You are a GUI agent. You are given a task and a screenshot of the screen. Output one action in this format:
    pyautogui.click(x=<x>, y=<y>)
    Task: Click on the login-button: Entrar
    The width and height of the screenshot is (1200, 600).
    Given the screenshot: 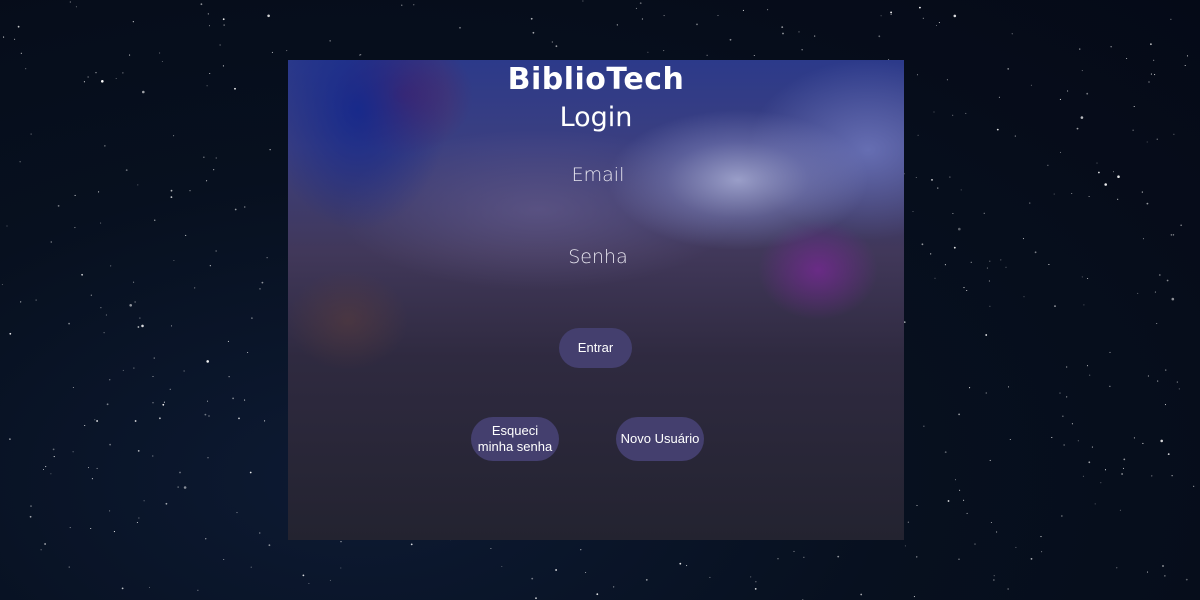 What is the action you would take?
    pyautogui.click(x=595, y=348)
    